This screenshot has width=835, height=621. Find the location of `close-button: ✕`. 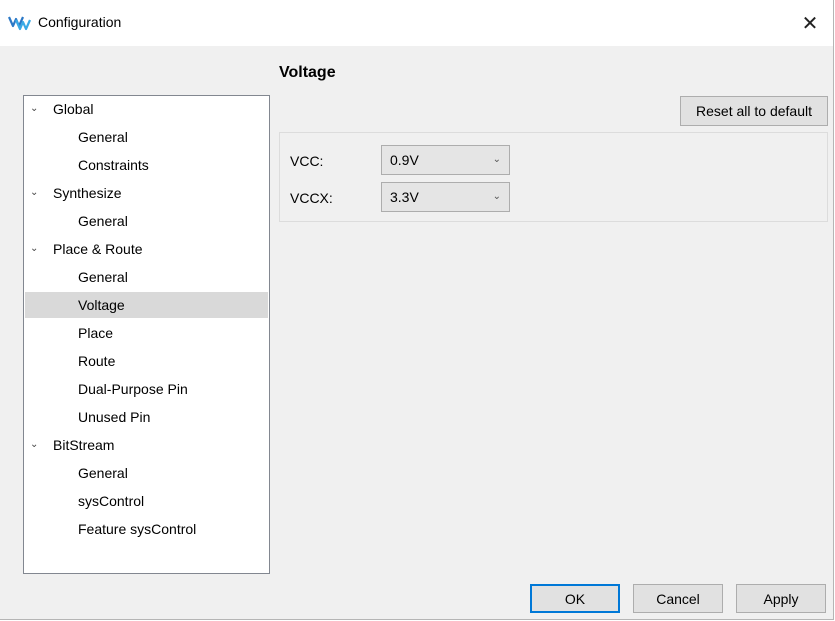

close-button: ✕ is located at coordinates (810, 23).